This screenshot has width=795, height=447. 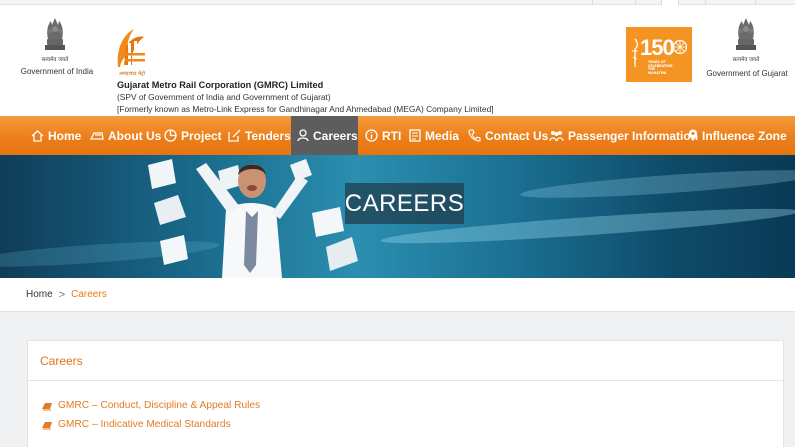 What do you see at coordinates (747, 73) in the screenshot?
I see `gujarat-emblem-caption: Government of Gujarat` at bounding box center [747, 73].